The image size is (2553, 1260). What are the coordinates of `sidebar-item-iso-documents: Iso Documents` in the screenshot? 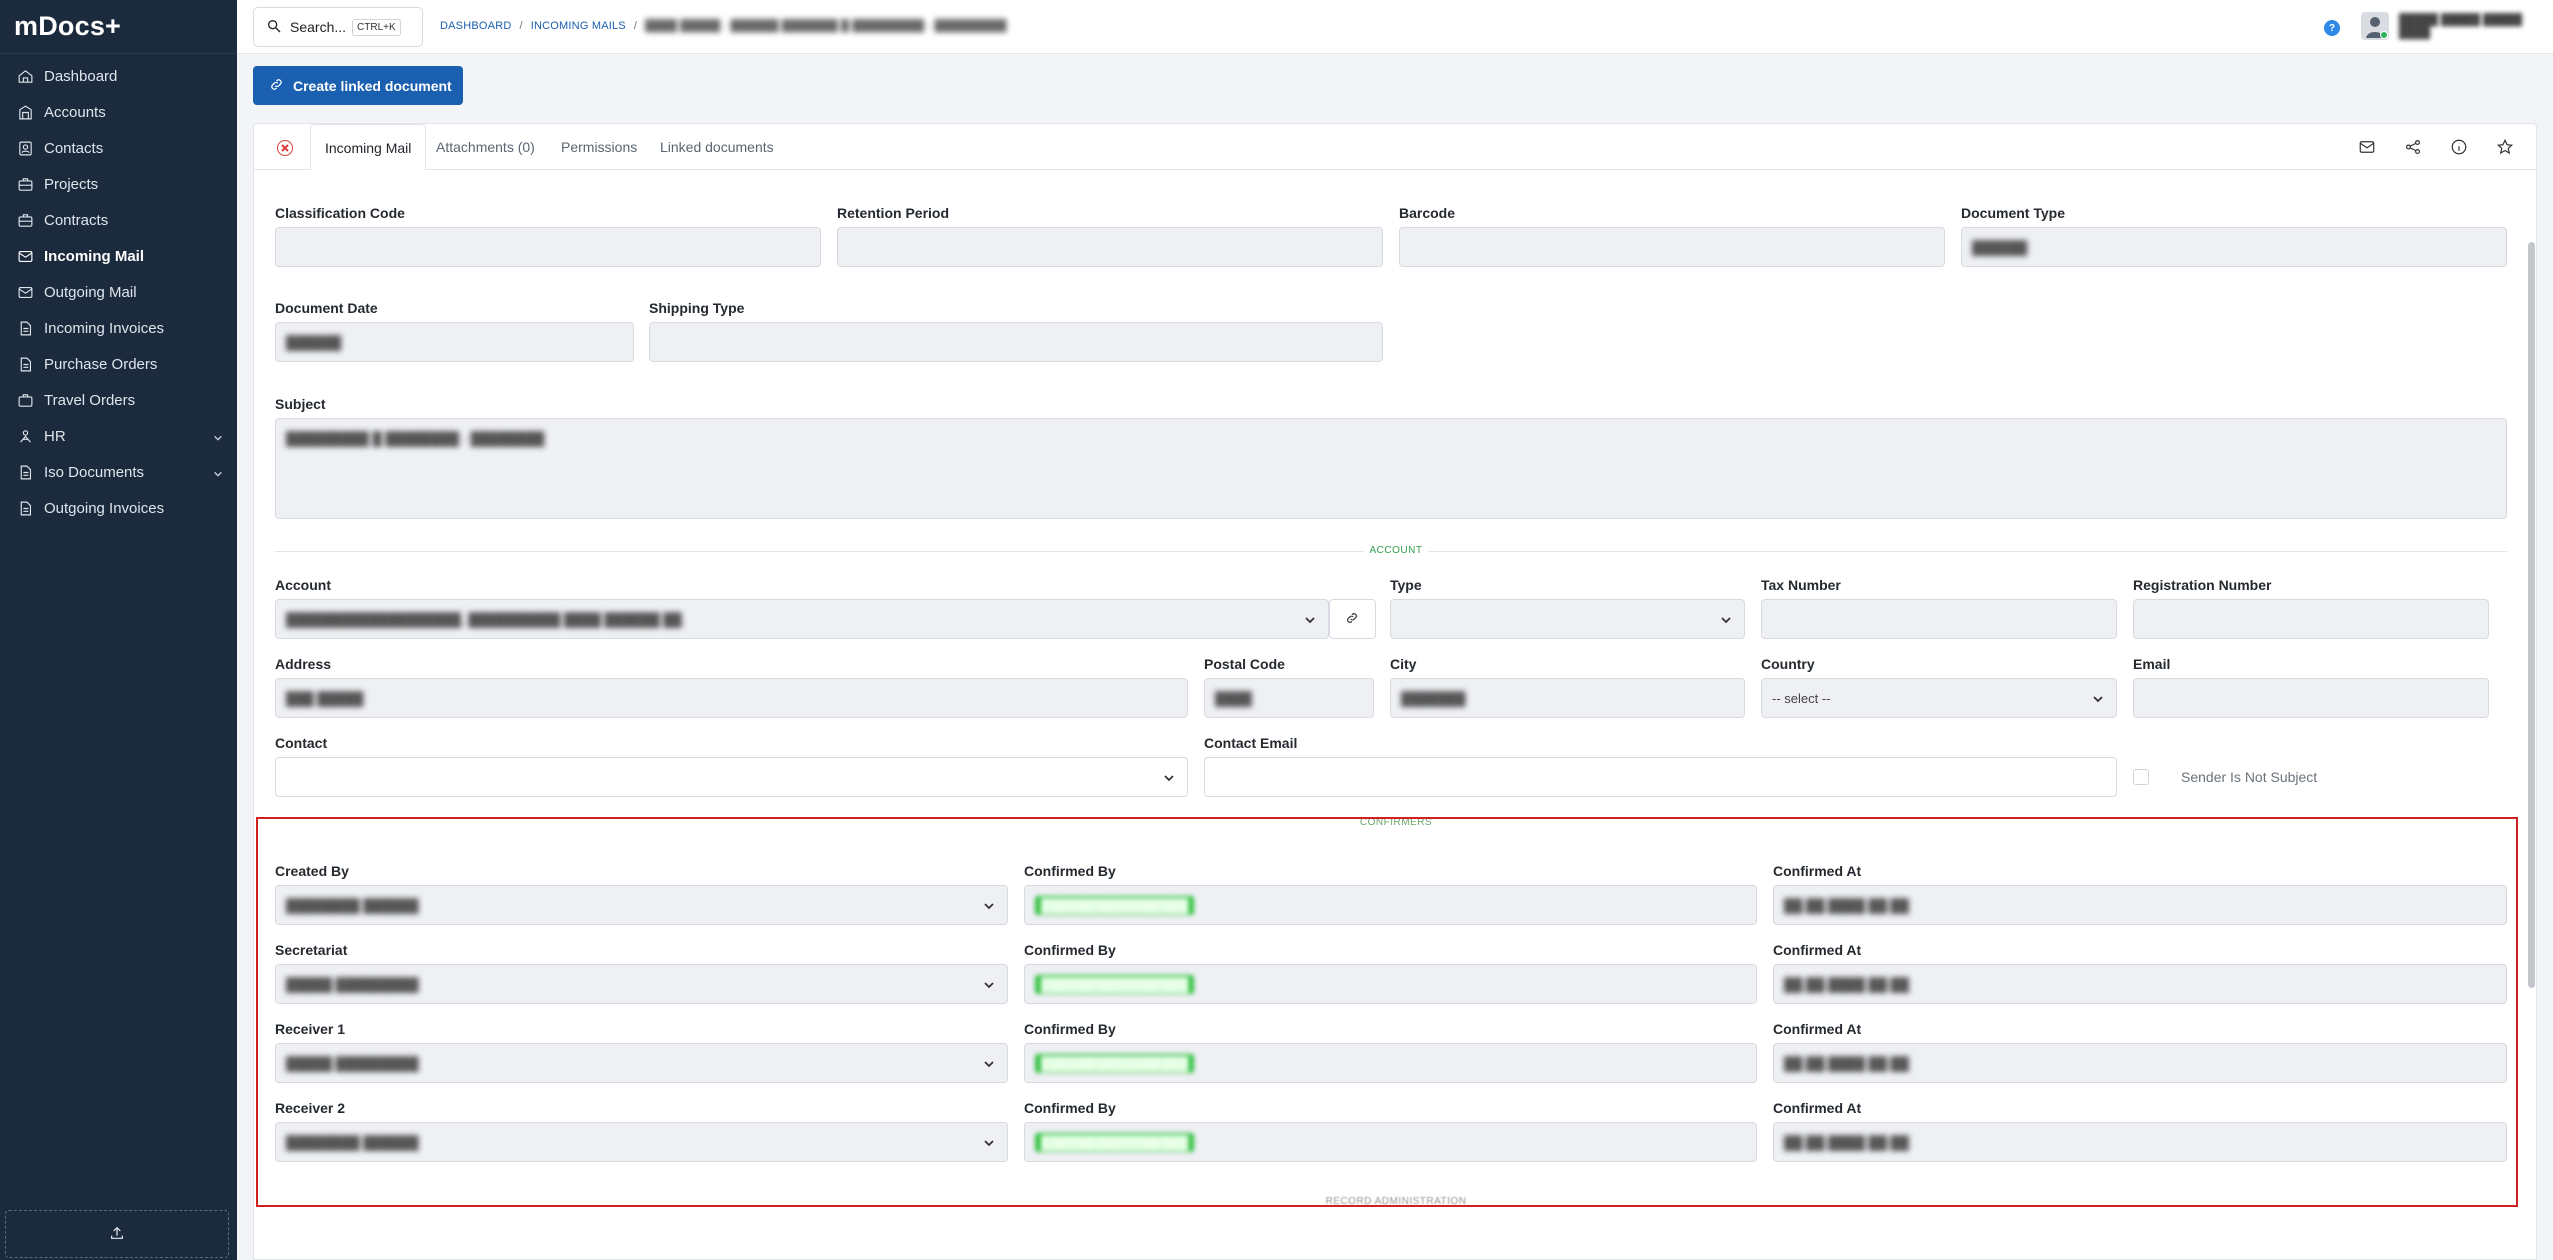 It's located at (118, 472).